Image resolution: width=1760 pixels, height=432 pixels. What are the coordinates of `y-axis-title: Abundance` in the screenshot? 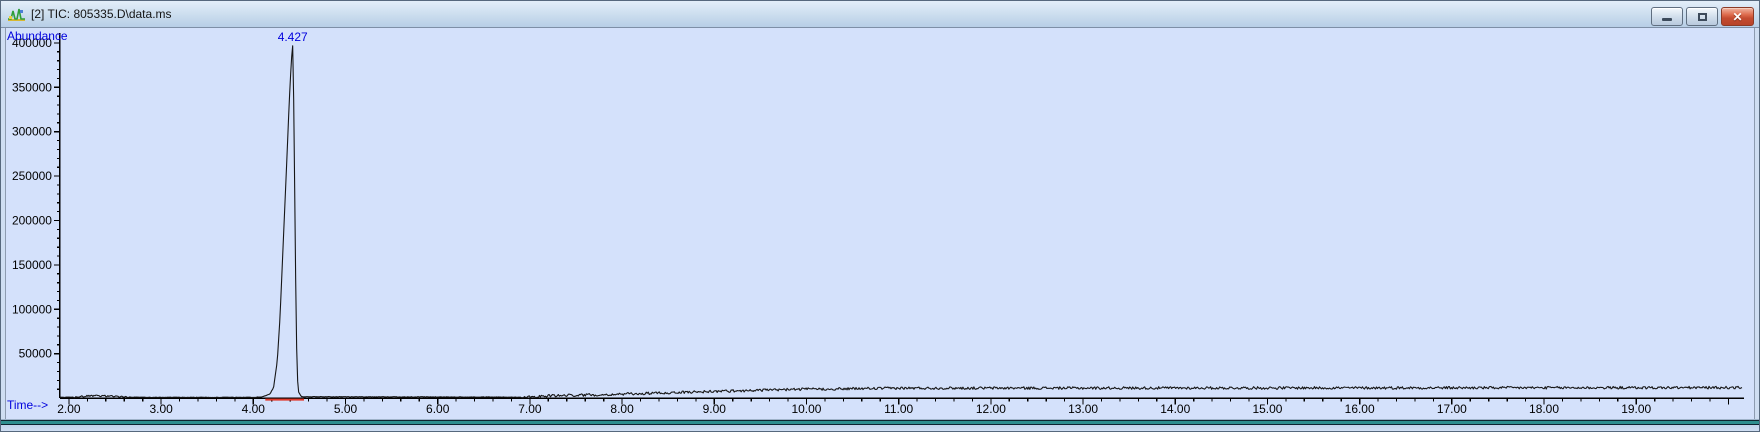 It's located at (37, 36).